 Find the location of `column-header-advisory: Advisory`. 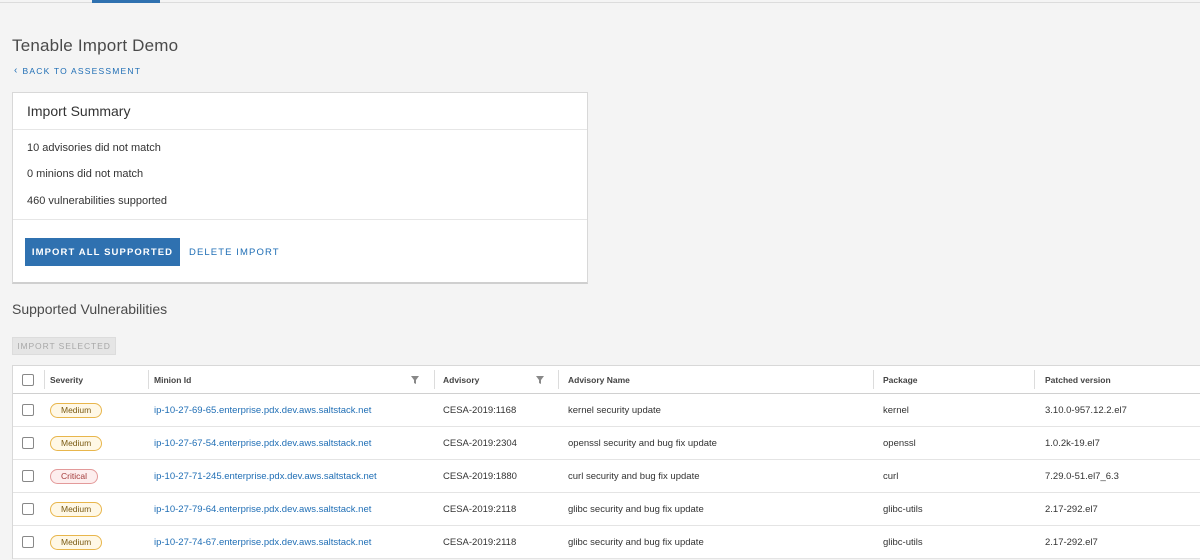

column-header-advisory: Advisory is located at coordinates (461, 379).